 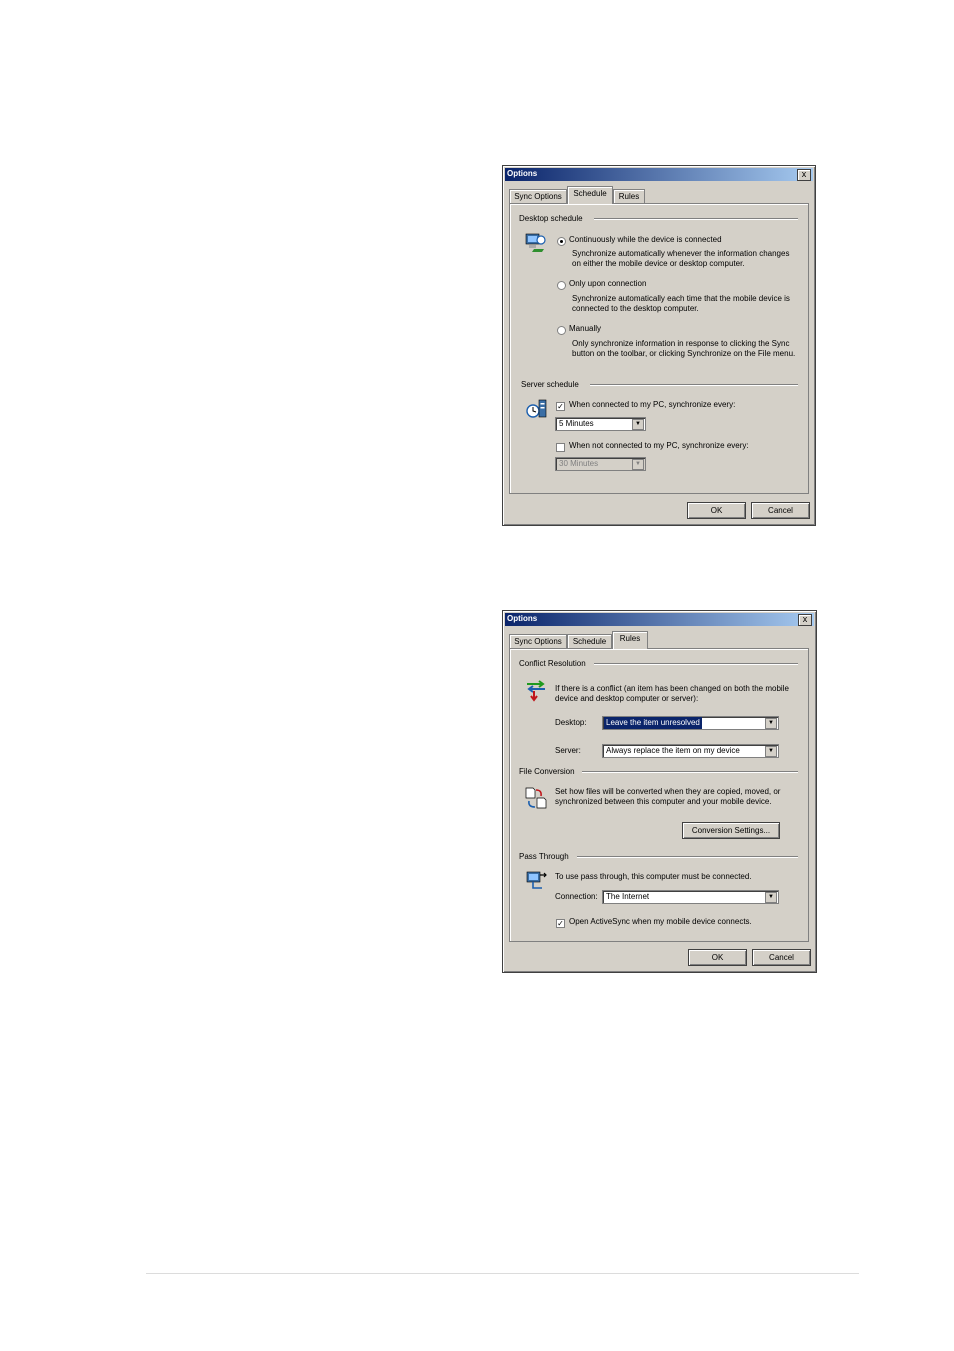 I want to click on server-clock-icon, so click(x=536, y=408).